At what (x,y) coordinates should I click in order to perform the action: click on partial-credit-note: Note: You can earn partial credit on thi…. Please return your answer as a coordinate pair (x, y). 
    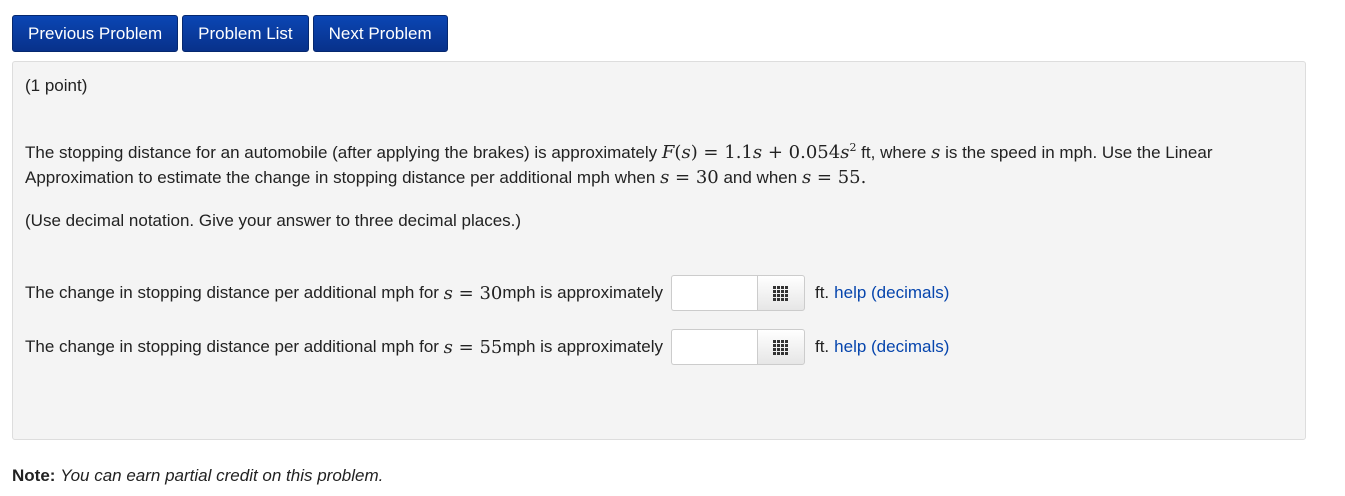
    Looking at the image, I should click on (198, 475).